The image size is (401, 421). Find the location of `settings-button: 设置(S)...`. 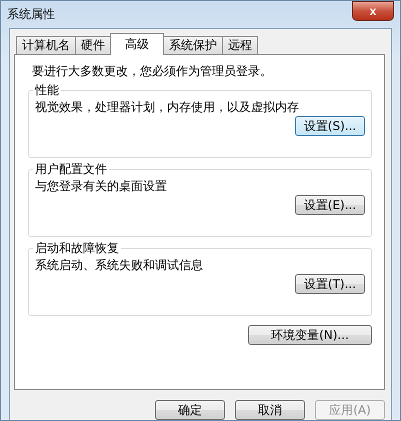

settings-button: 设置(S)... is located at coordinates (330, 126).